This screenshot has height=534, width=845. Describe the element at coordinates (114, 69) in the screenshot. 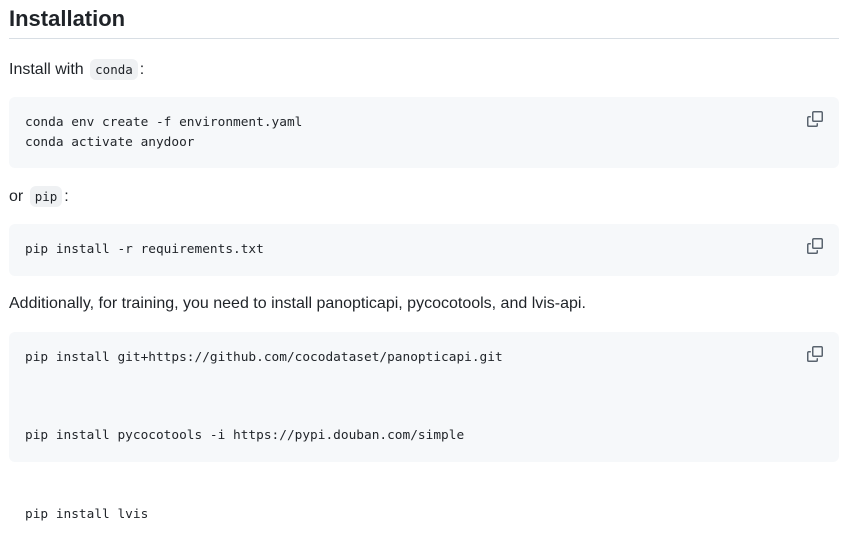

I see `inline-code-conda: conda` at that location.